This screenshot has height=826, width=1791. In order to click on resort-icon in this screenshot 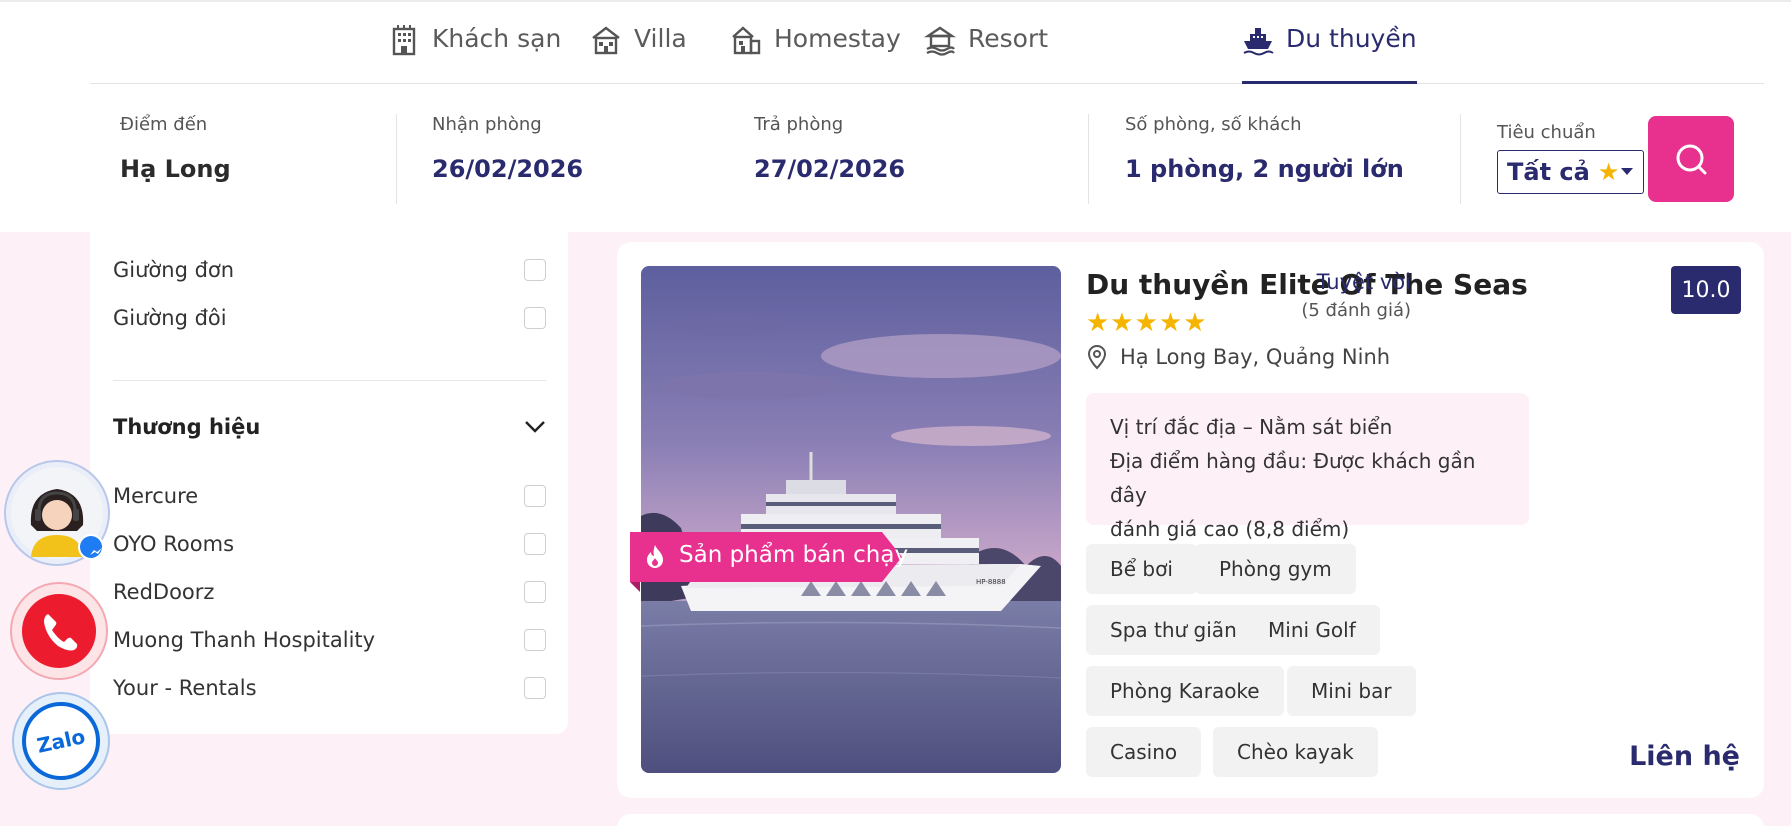, I will do `click(940, 41)`.